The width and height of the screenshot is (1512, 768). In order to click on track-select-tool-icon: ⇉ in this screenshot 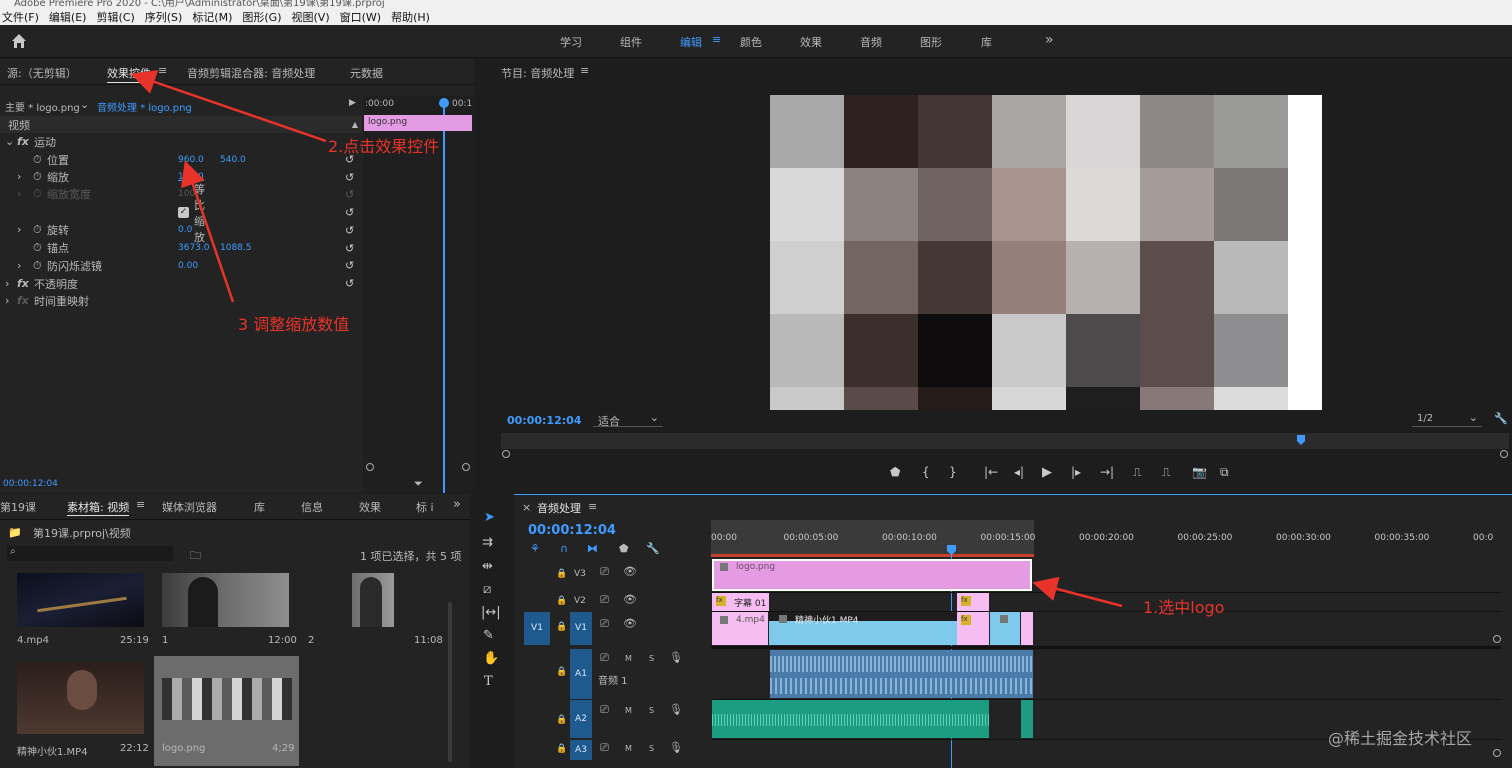, I will do `click(487, 542)`.